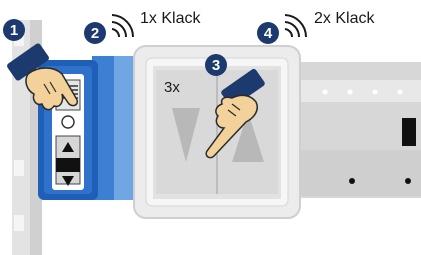  I want to click on svg-text: 4, so click(268, 33).